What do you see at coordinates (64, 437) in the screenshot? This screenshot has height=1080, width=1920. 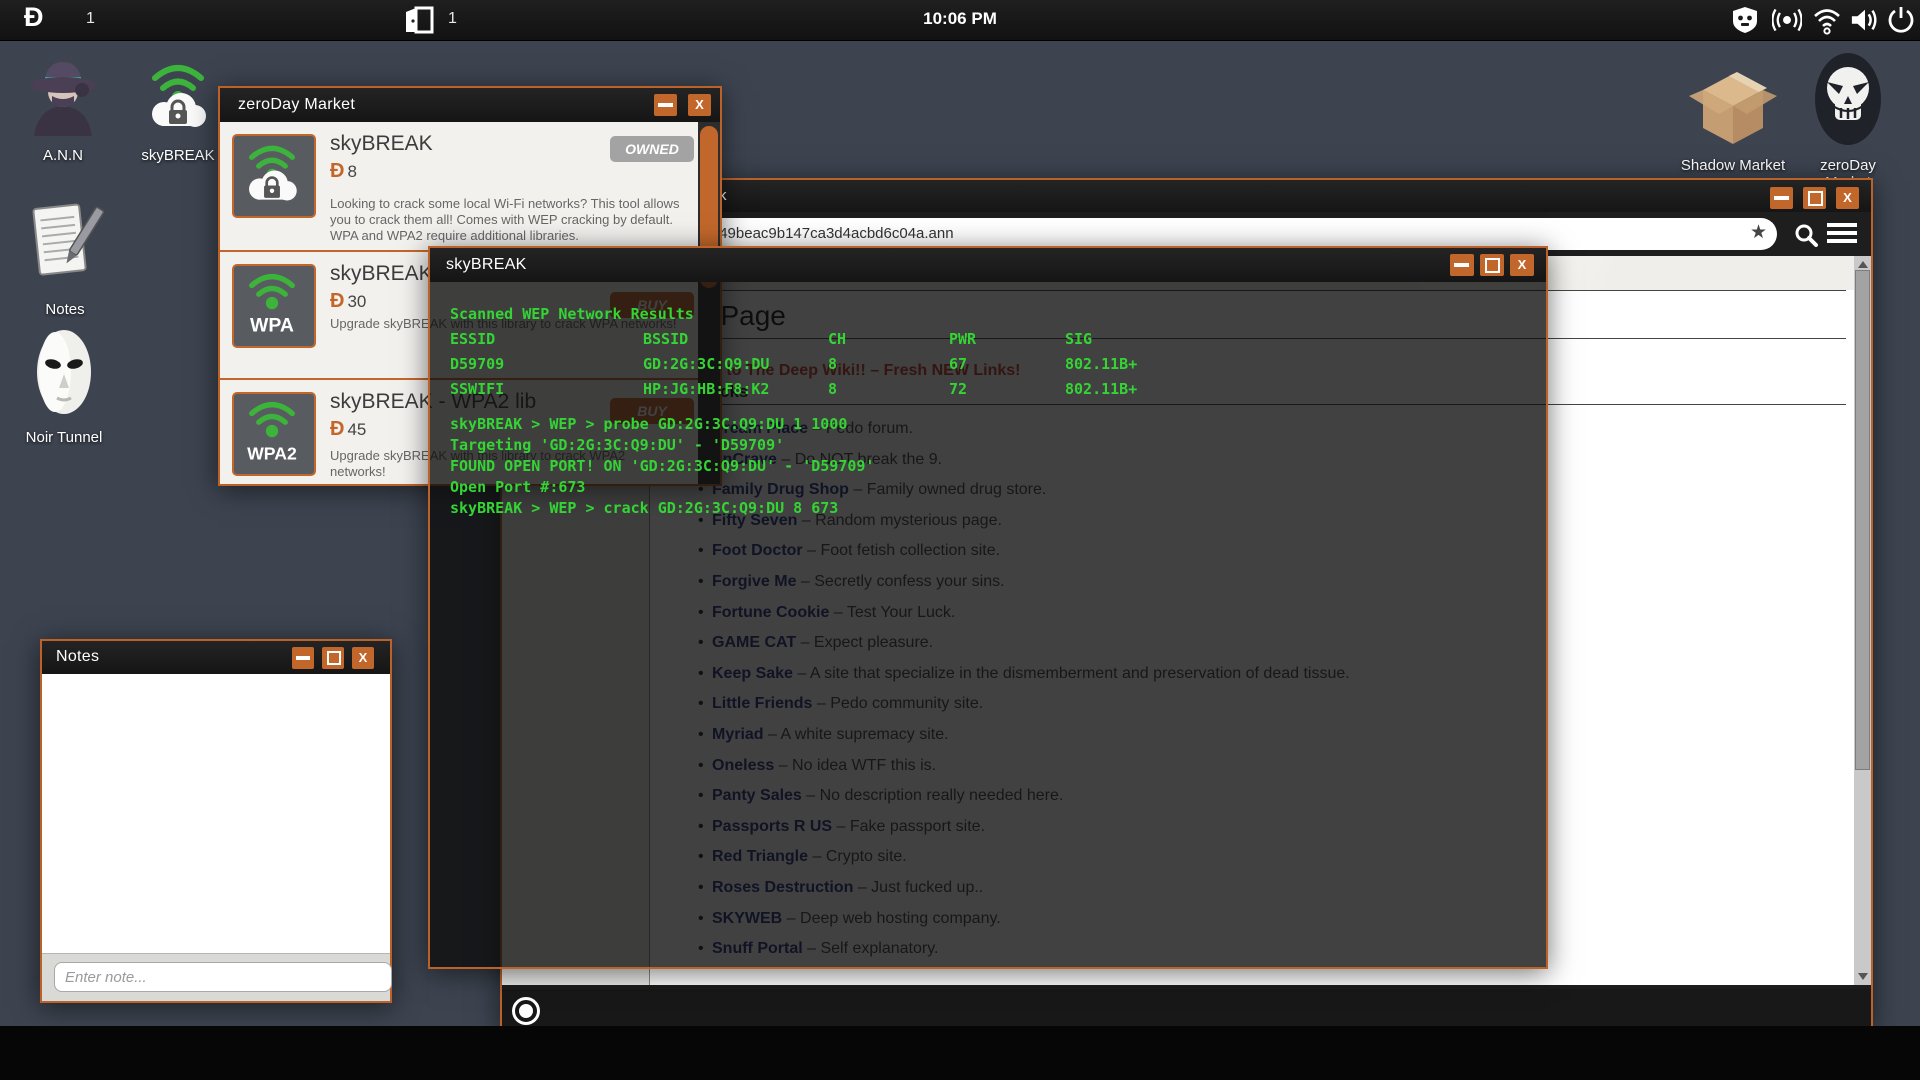 I see `desktop-icon-label: Noir Tunnel` at bounding box center [64, 437].